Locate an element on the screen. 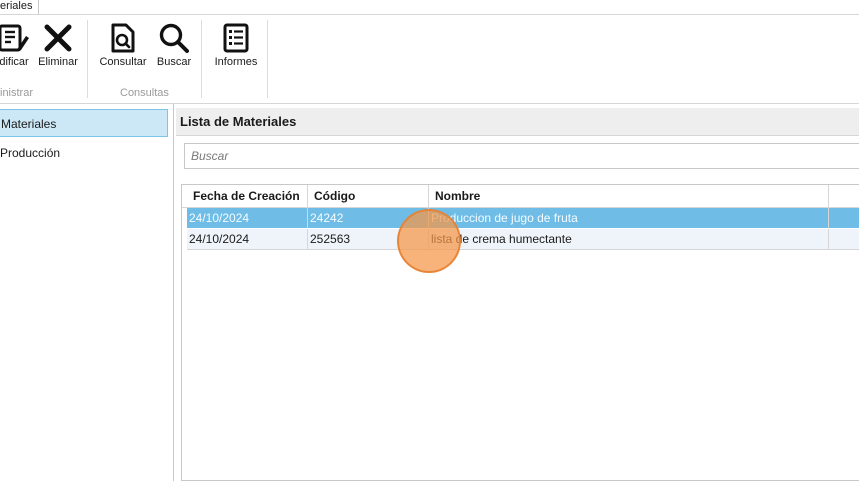  consultar-label: Consultar is located at coordinates (123, 62).